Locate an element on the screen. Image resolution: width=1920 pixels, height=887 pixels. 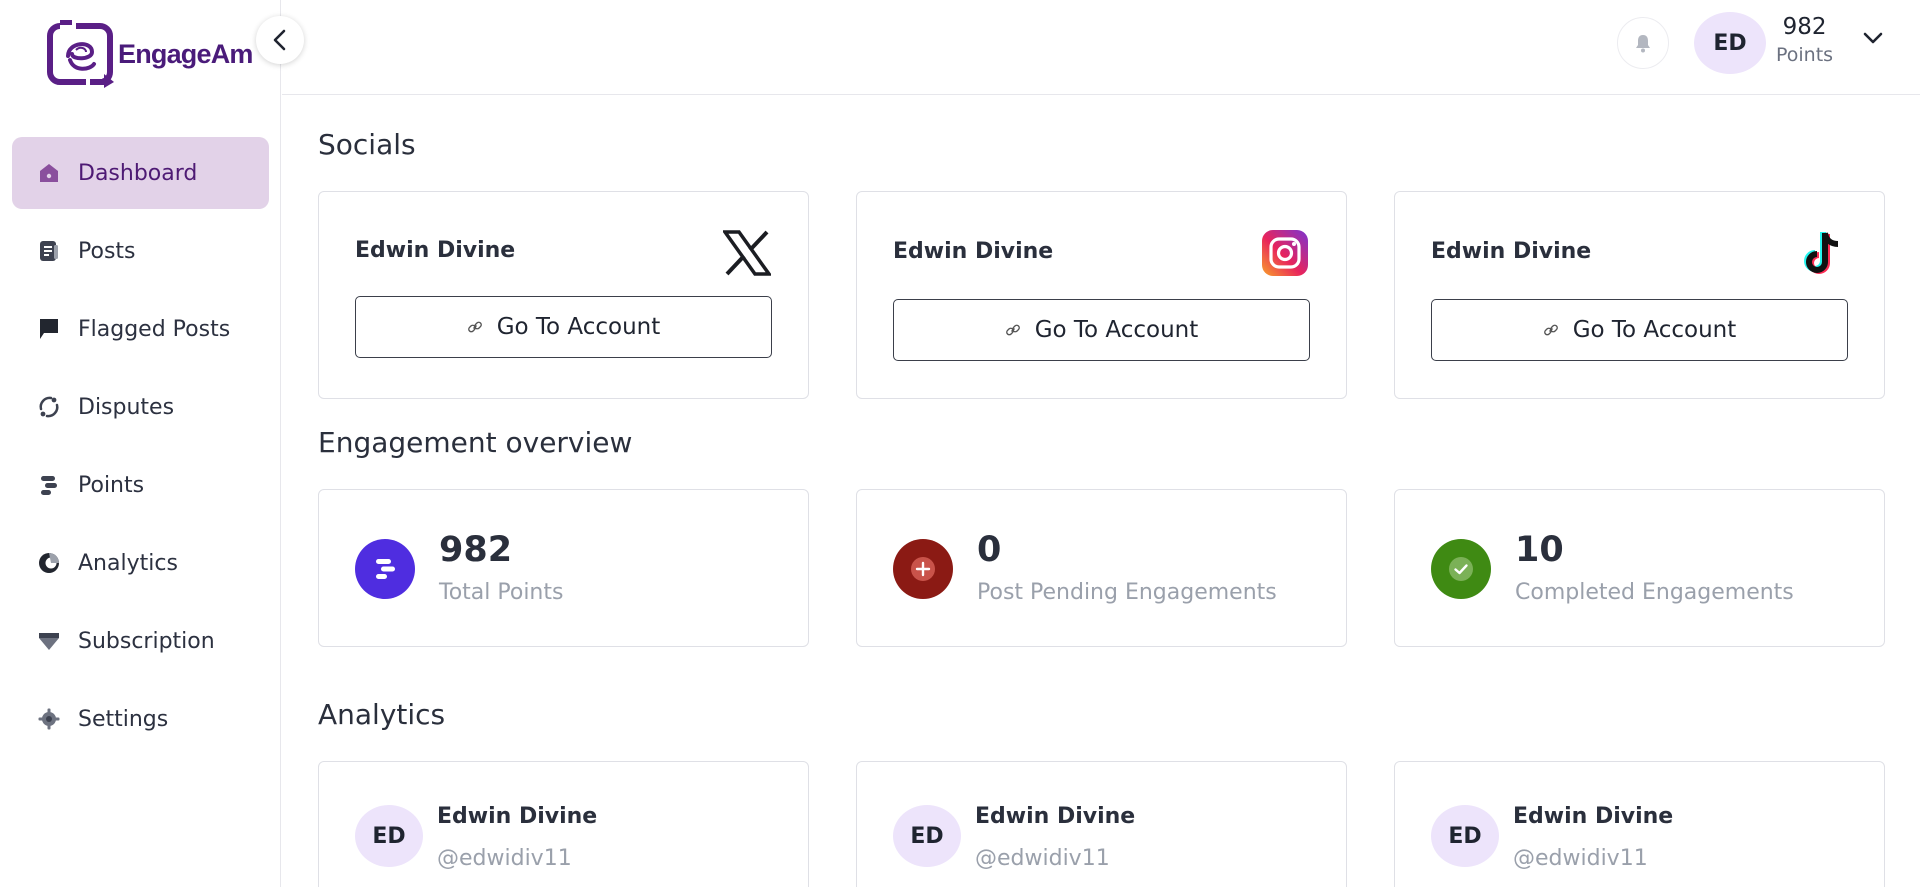
sidebar-item-posts: Posts is located at coordinates (140, 251).